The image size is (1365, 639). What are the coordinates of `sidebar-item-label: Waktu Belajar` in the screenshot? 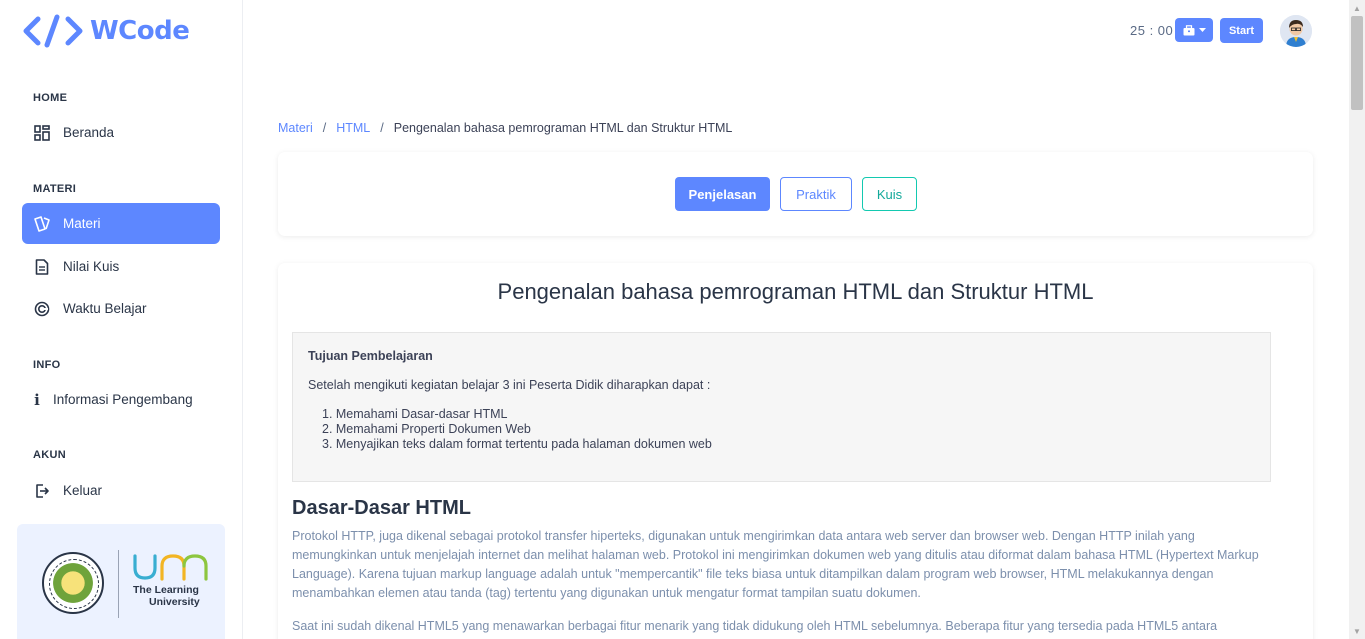 It's located at (105, 308).